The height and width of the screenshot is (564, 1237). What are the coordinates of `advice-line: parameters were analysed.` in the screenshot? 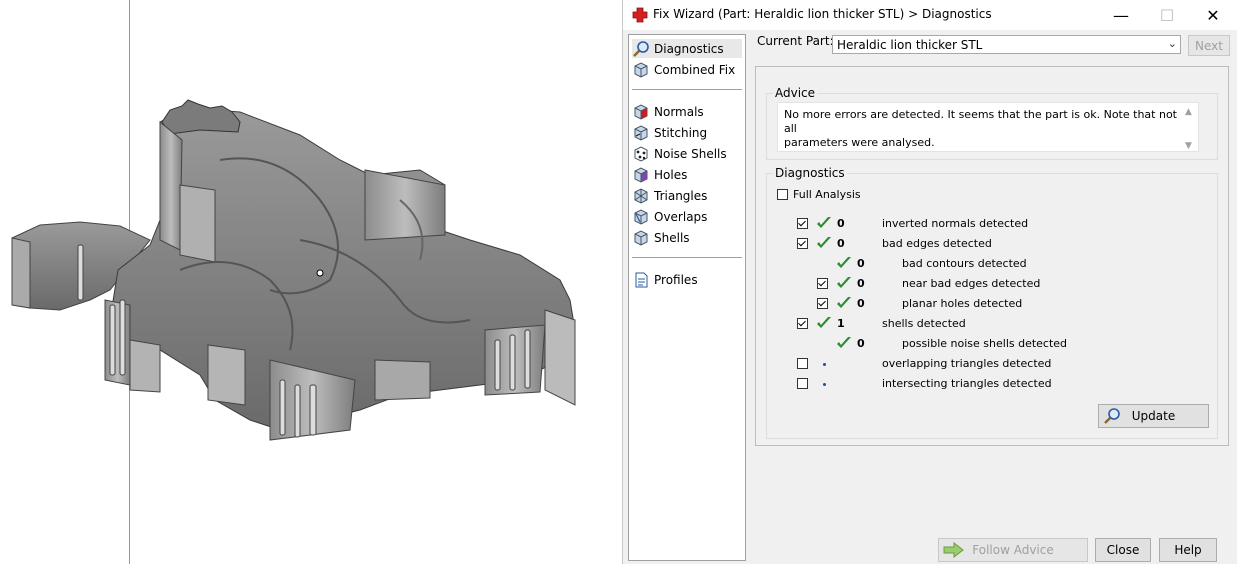 It's located at (859, 142).